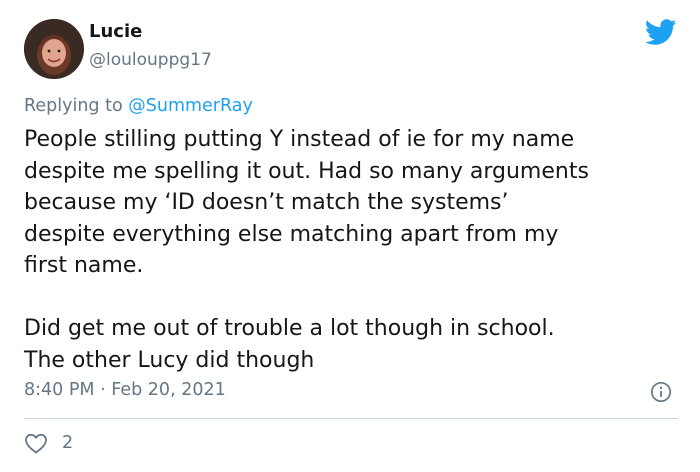 This screenshot has width=700, height=472. I want to click on reply-mention-link: @SummerRay, so click(190, 106).